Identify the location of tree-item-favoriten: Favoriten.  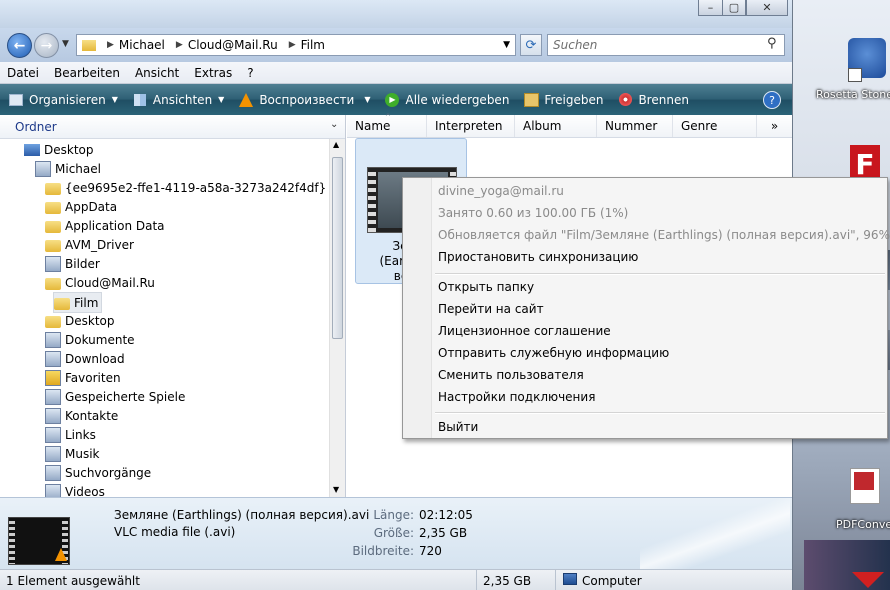
(83, 377).